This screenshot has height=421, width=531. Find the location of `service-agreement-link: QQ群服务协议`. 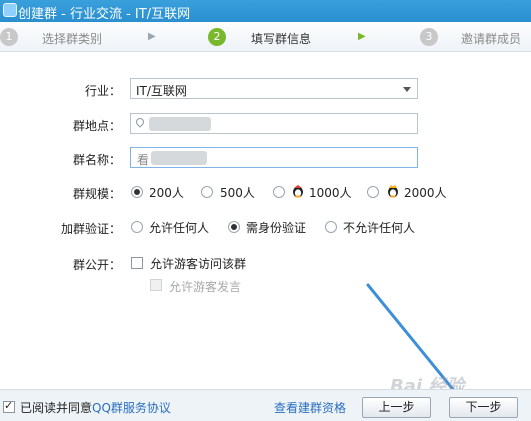

service-agreement-link: QQ群服务协议 is located at coordinates (131, 407).